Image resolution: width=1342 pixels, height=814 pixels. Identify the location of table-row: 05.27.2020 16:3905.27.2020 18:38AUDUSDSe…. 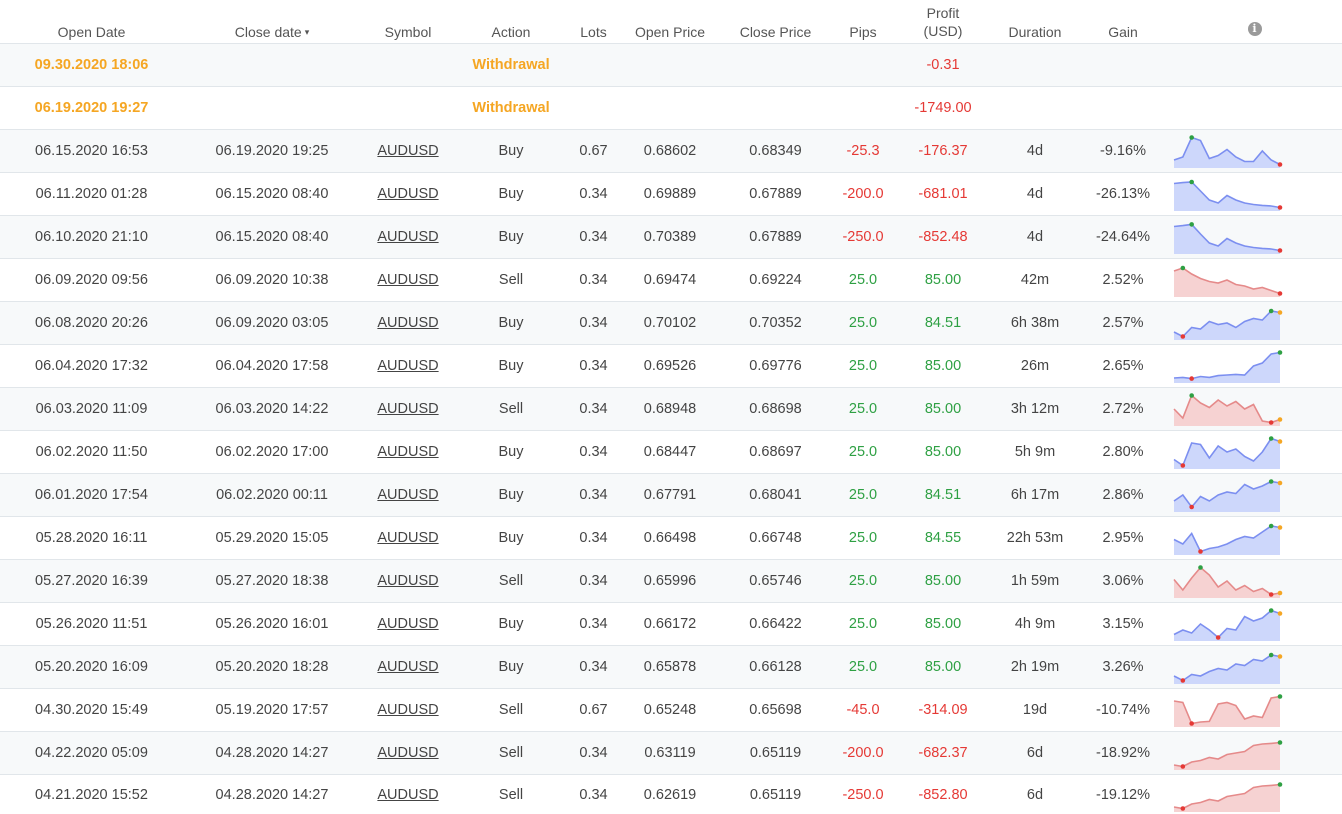
(671, 581).